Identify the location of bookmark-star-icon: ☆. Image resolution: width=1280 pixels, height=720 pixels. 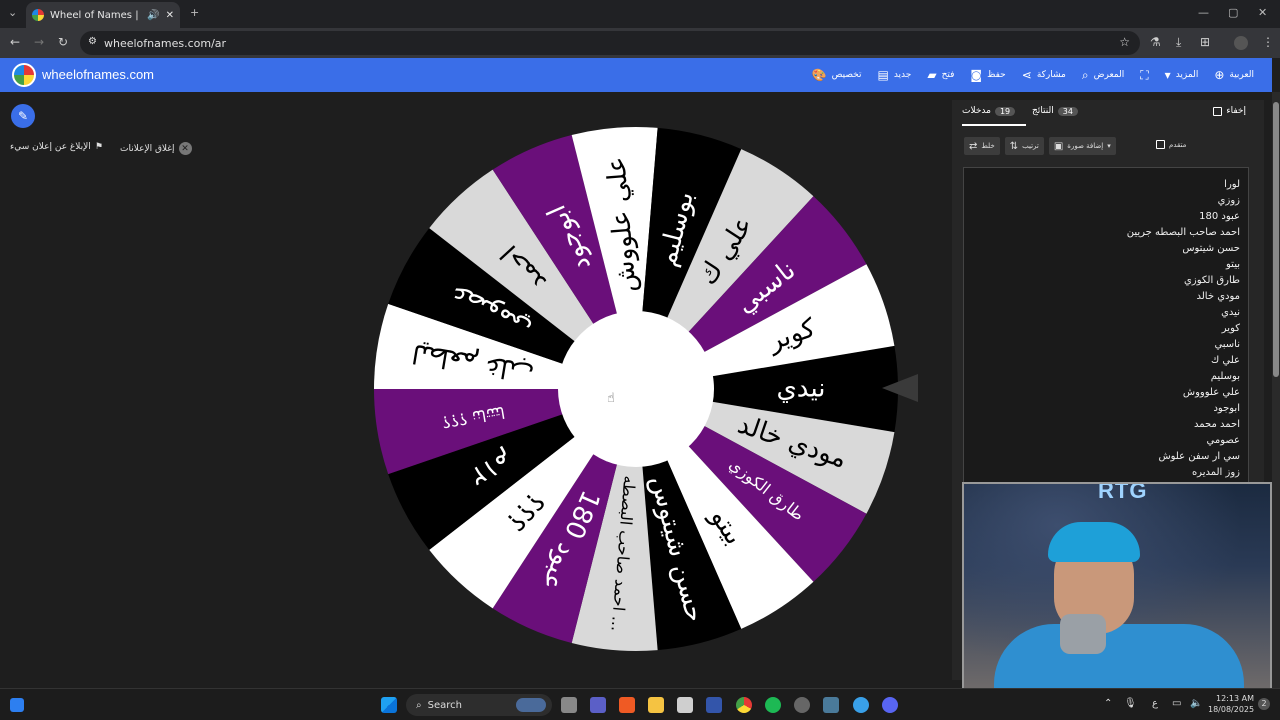
(1124, 42).